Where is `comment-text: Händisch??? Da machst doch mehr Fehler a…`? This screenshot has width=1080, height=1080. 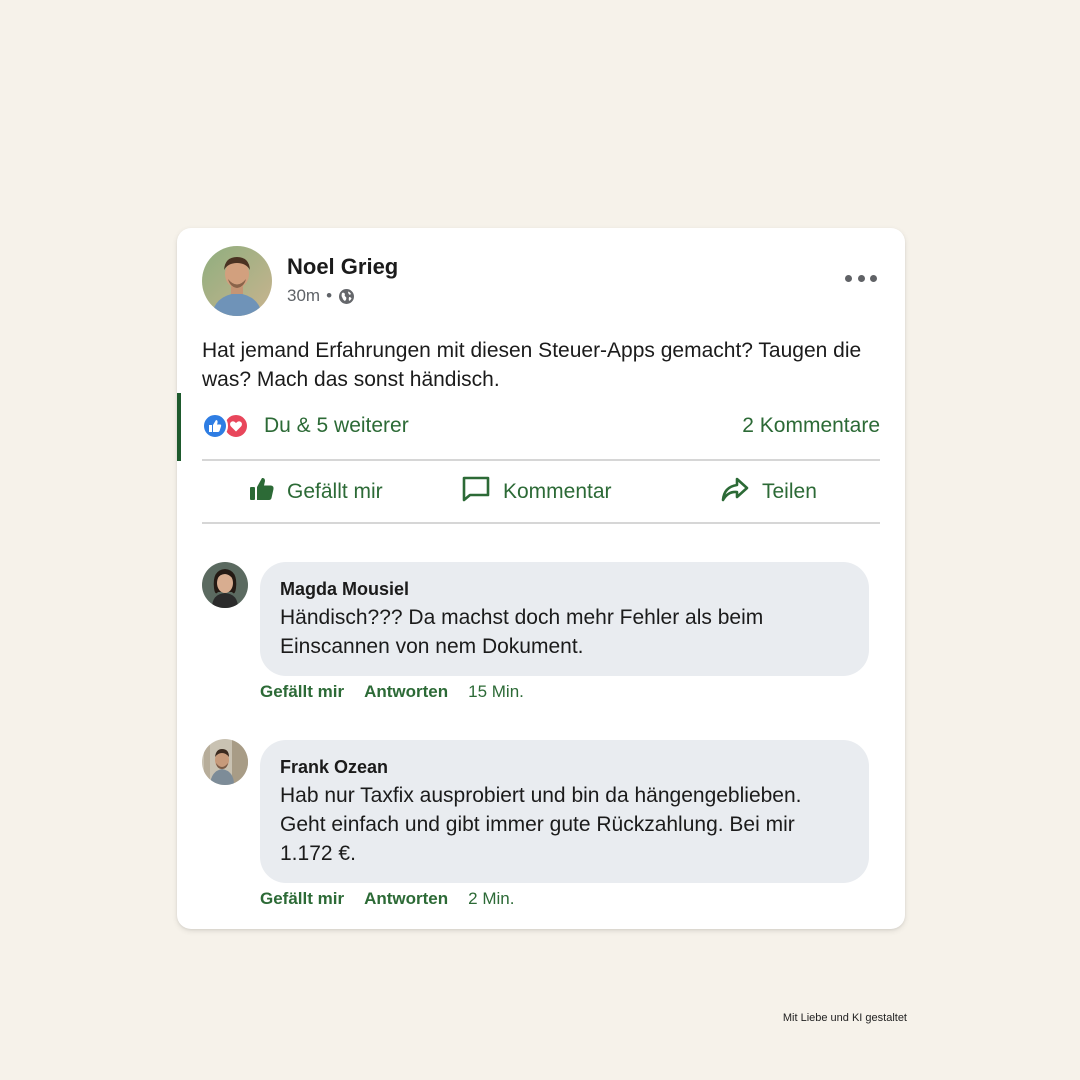
comment-text: Händisch??? Da machst doch mehr Fehler a… is located at coordinates (522, 632).